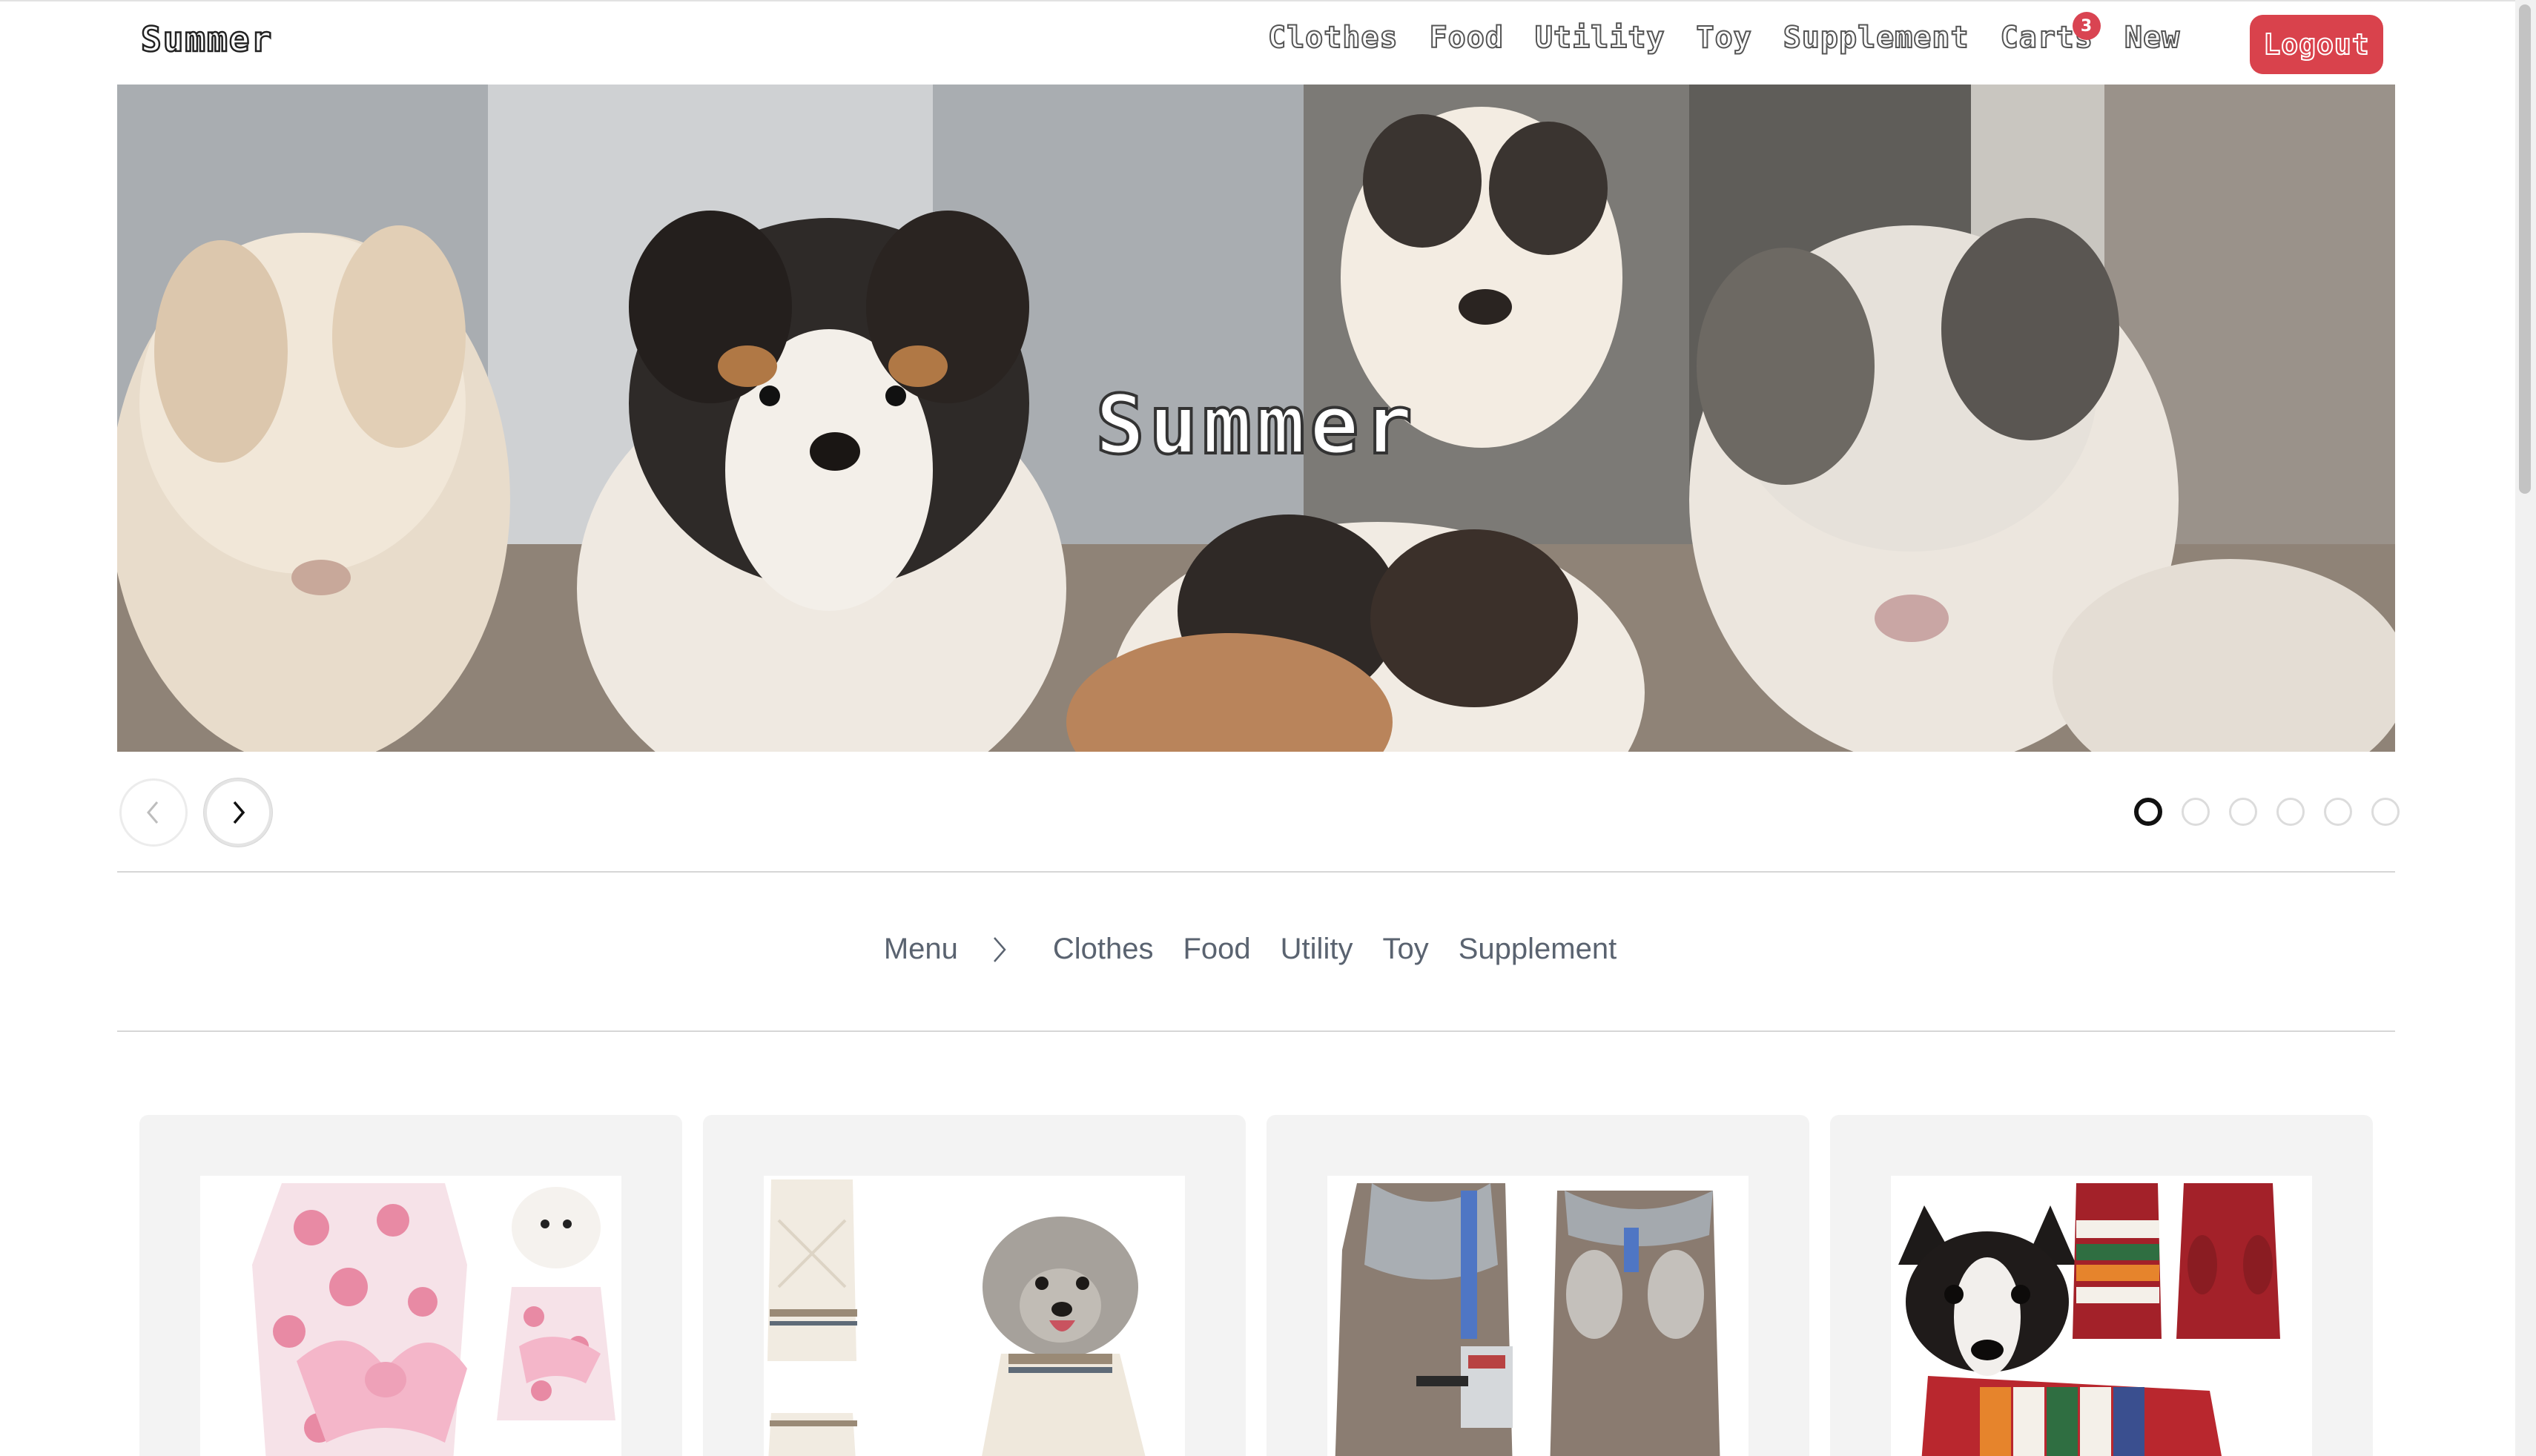  I want to click on nav-link-new: New, so click(2152, 38).